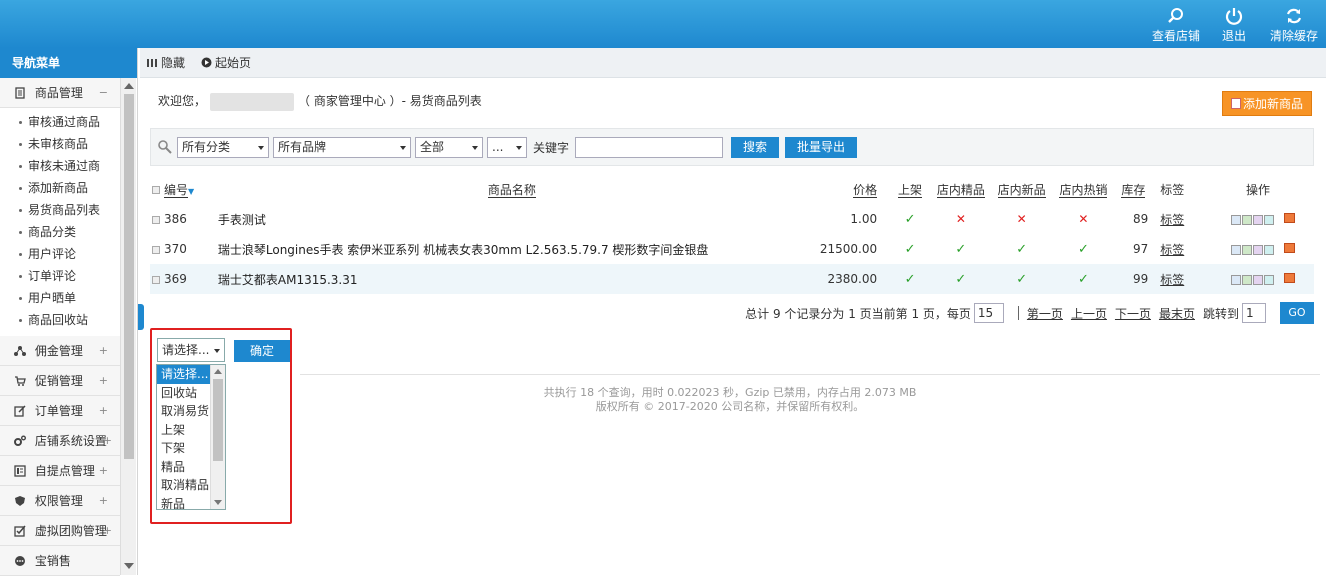 Image resolution: width=1326 pixels, height=576 pixels. Describe the element at coordinates (1133, 219) in the screenshot. I see `row-stock: 89` at that location.